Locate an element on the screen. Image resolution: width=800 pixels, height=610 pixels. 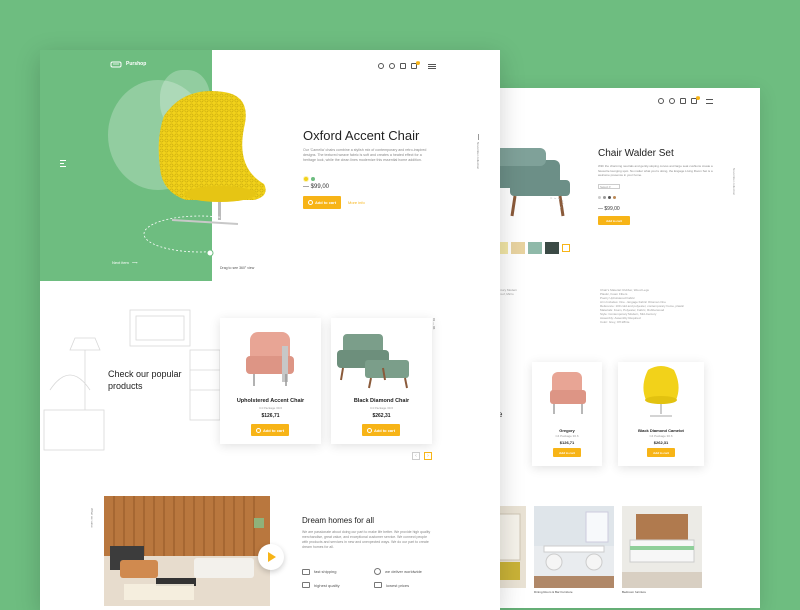
medal-icon is located at coordinates (306, 585).